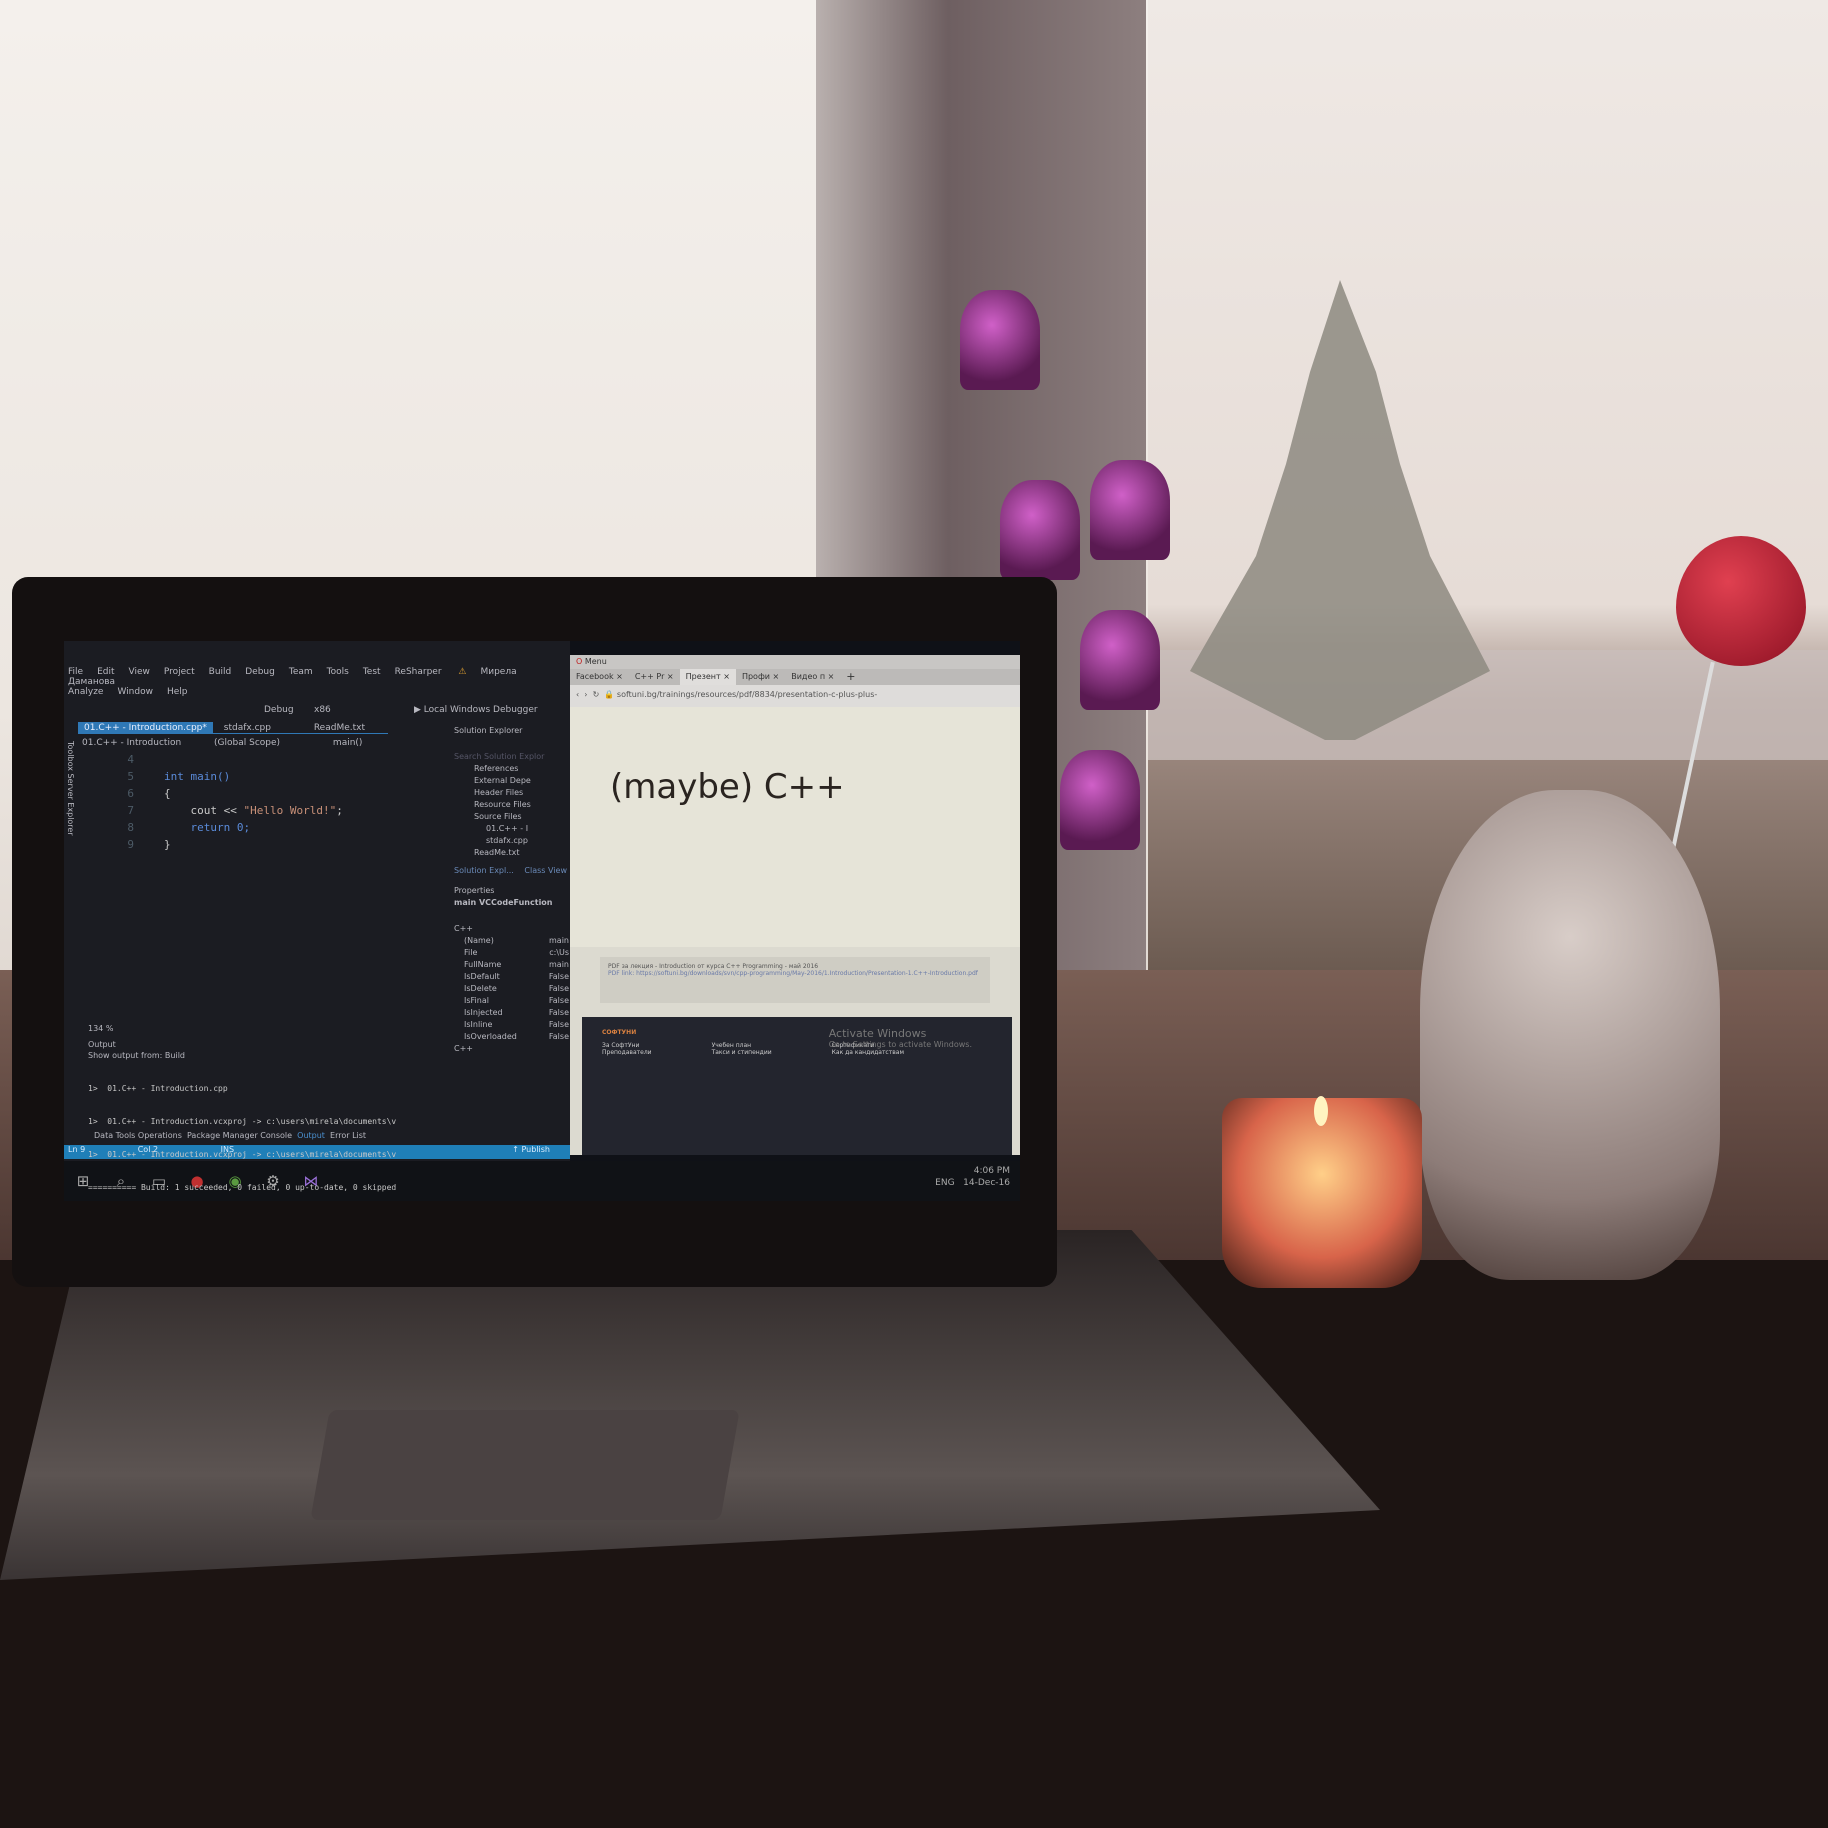  What do you see at coordinates (372, 672) in the screenshot?
I see `menu-test: Test` at bounding box center [372, 672].